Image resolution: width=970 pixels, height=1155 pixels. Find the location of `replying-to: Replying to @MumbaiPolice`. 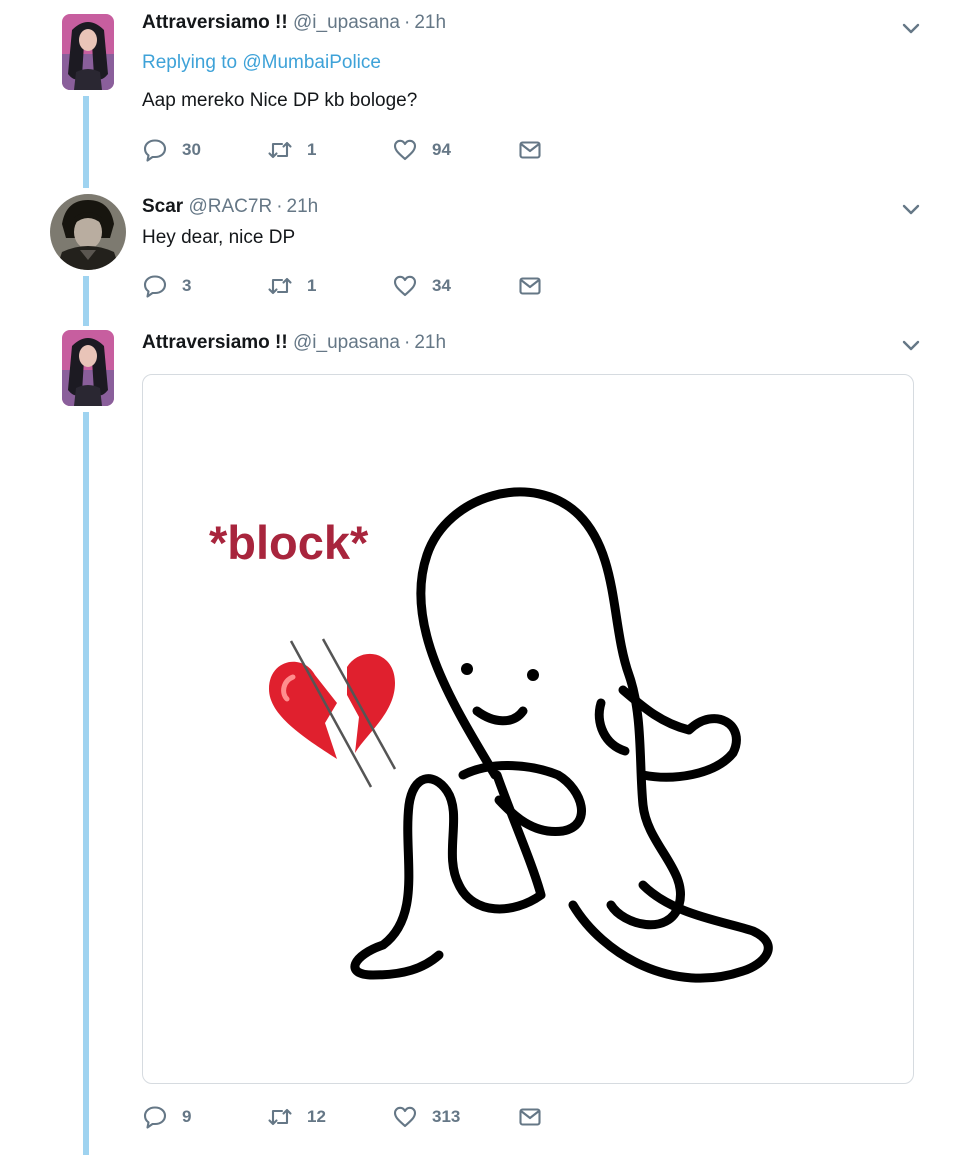

replying-to: Replying to @MumbaiPolice is located at coordinates (261, 63).